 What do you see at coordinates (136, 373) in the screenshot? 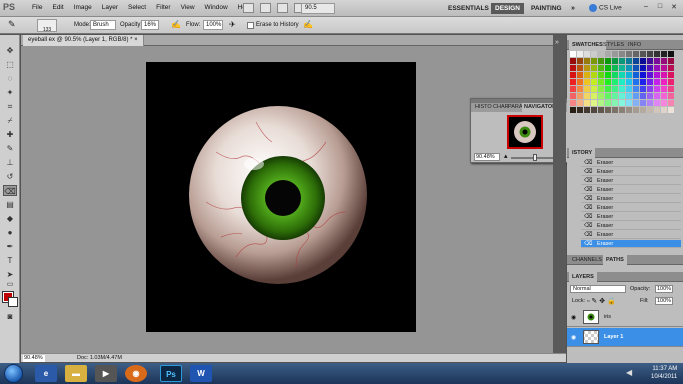
I see `firefox-icon: ◉` at bounding box center [136, 373].